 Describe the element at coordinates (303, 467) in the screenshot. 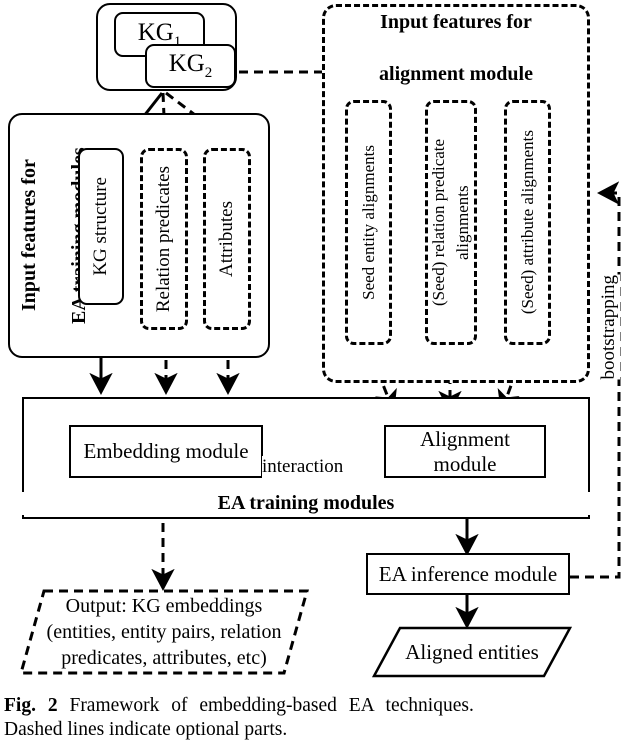

I see `interaction-label: interaction` at that location.